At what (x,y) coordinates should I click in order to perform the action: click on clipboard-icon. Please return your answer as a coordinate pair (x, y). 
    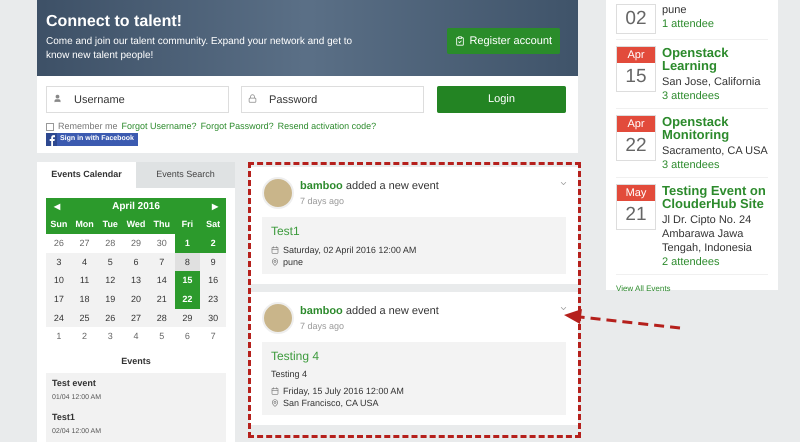
    Looking at the image, I should click on (460, 41).